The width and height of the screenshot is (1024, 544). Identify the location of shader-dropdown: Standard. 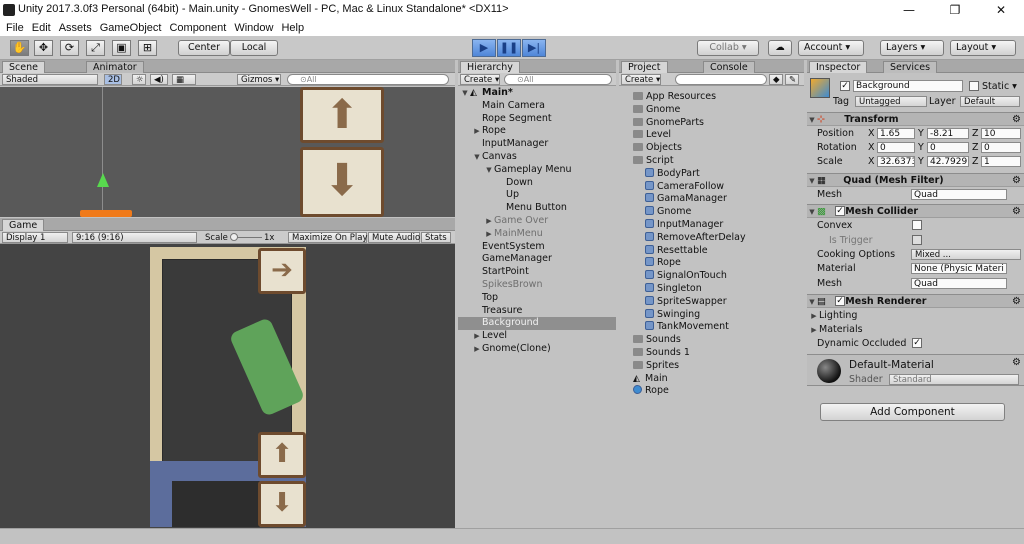
(954, 379).